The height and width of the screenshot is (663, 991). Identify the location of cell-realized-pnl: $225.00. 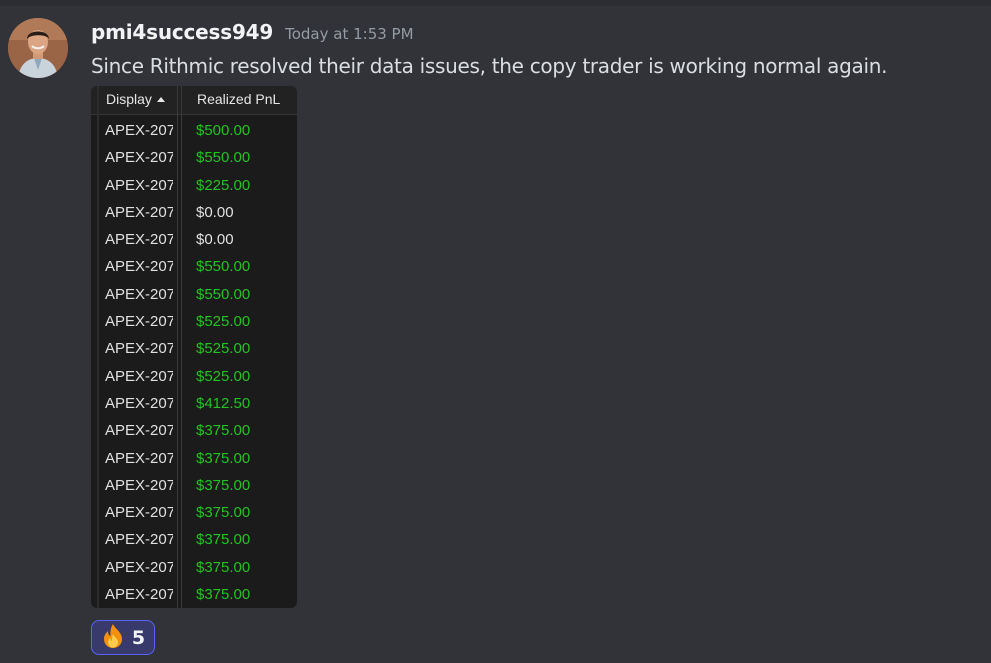
(223, 185).